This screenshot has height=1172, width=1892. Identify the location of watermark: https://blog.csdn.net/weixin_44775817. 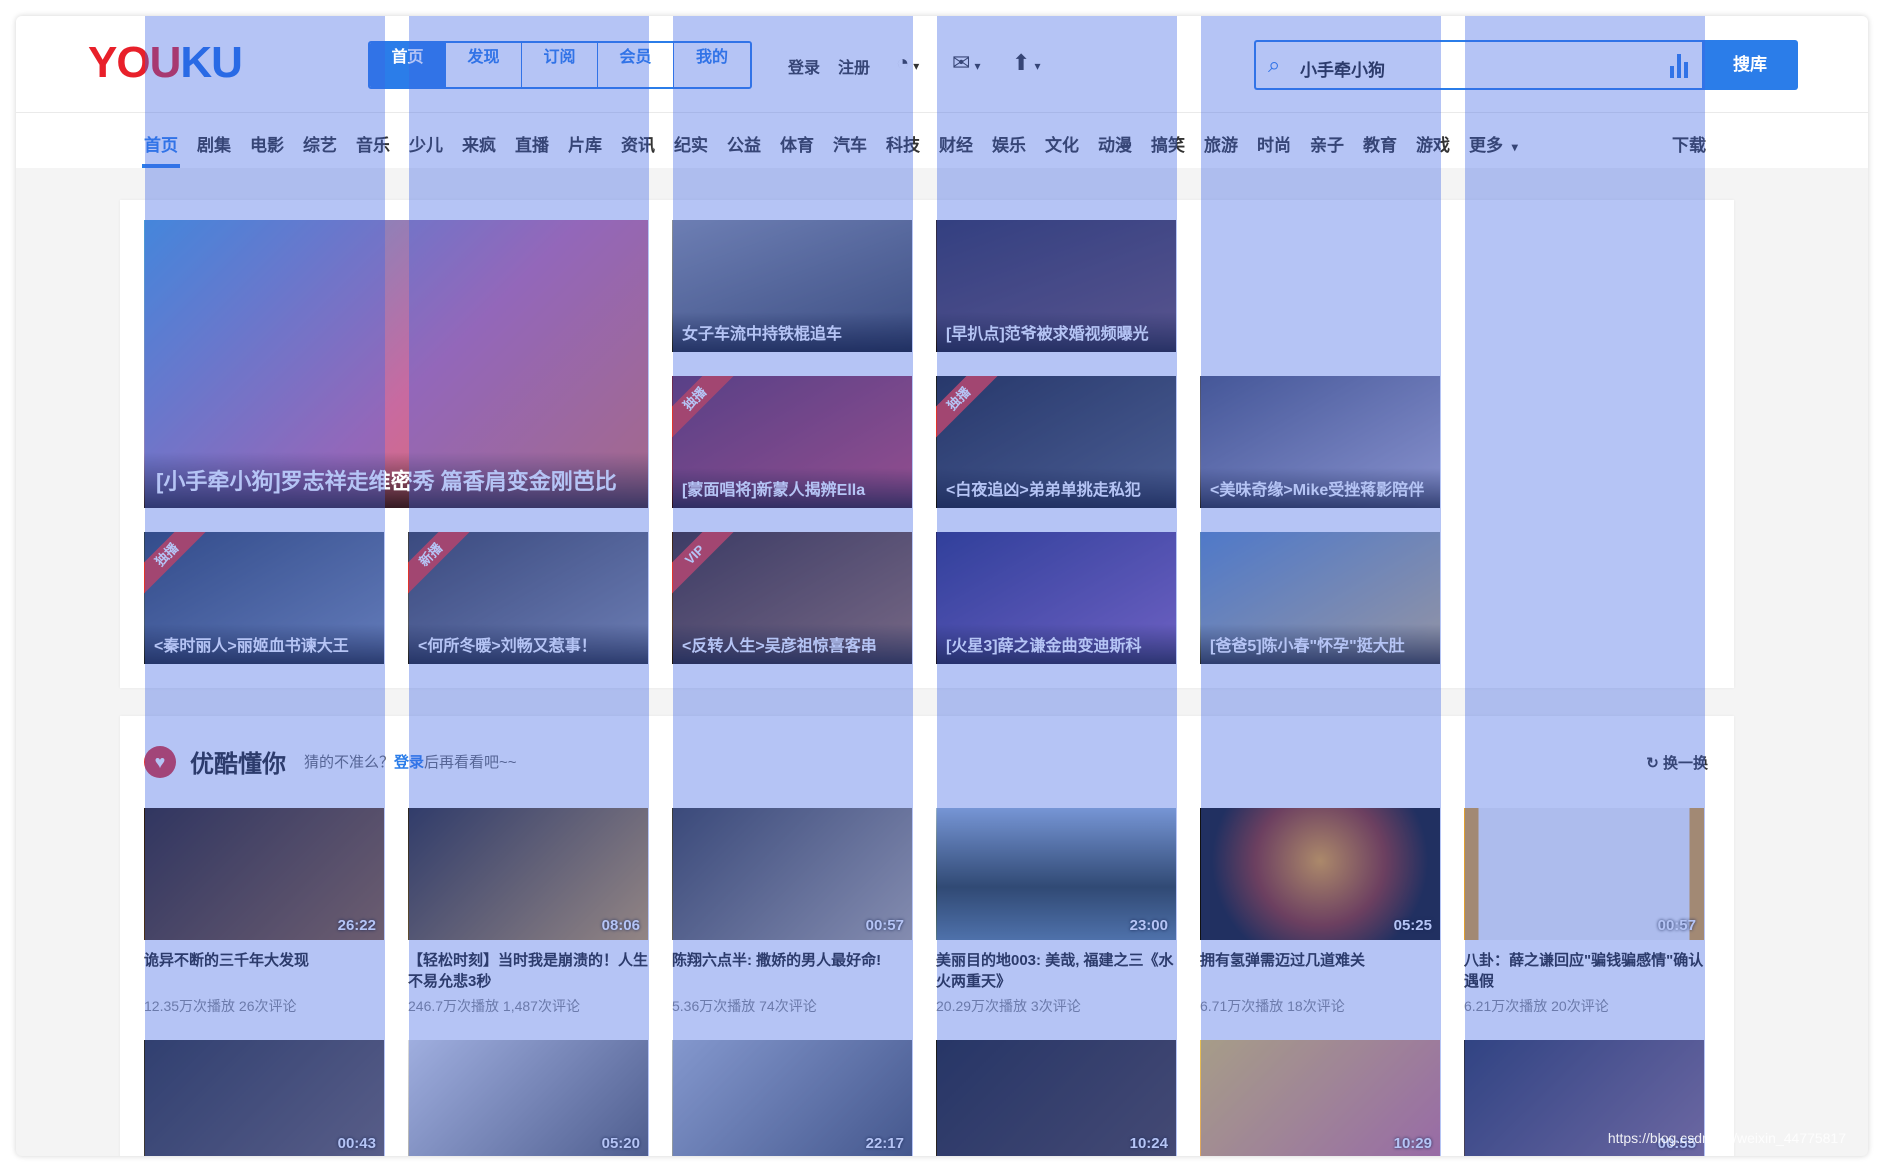
(1726, 1138).